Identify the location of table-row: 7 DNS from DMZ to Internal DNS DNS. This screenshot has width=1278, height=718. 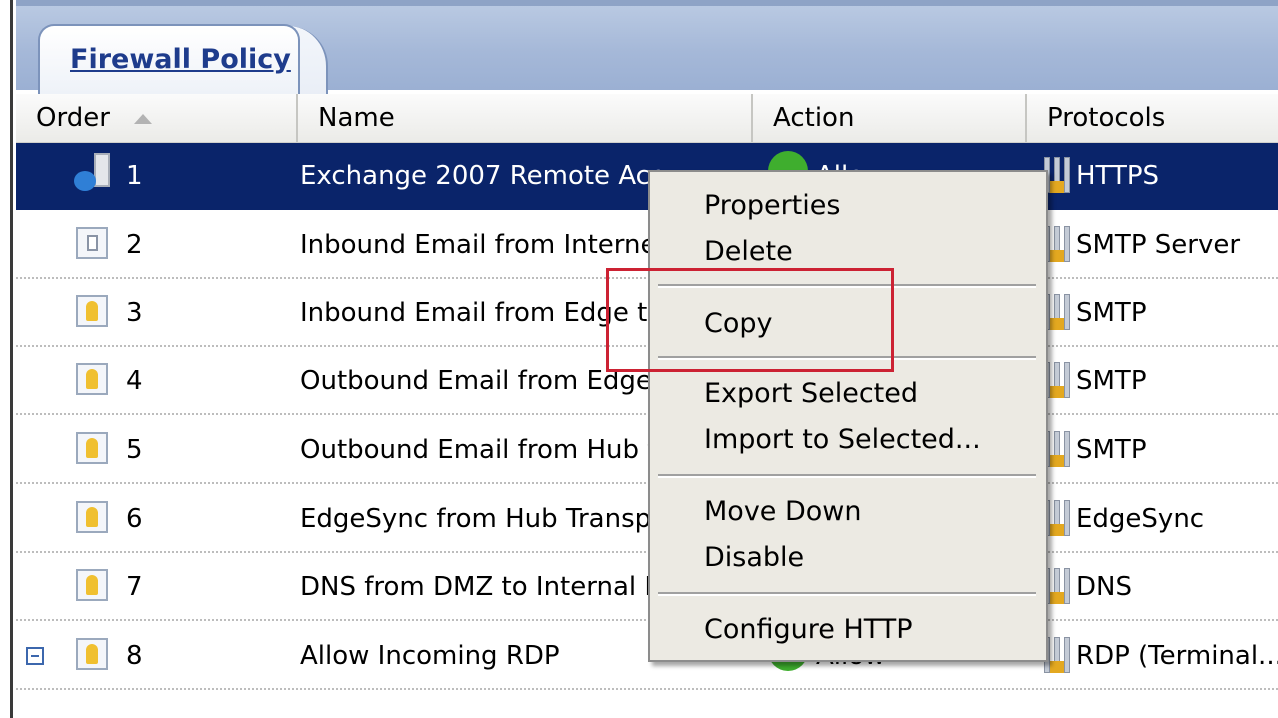
(647, 587).